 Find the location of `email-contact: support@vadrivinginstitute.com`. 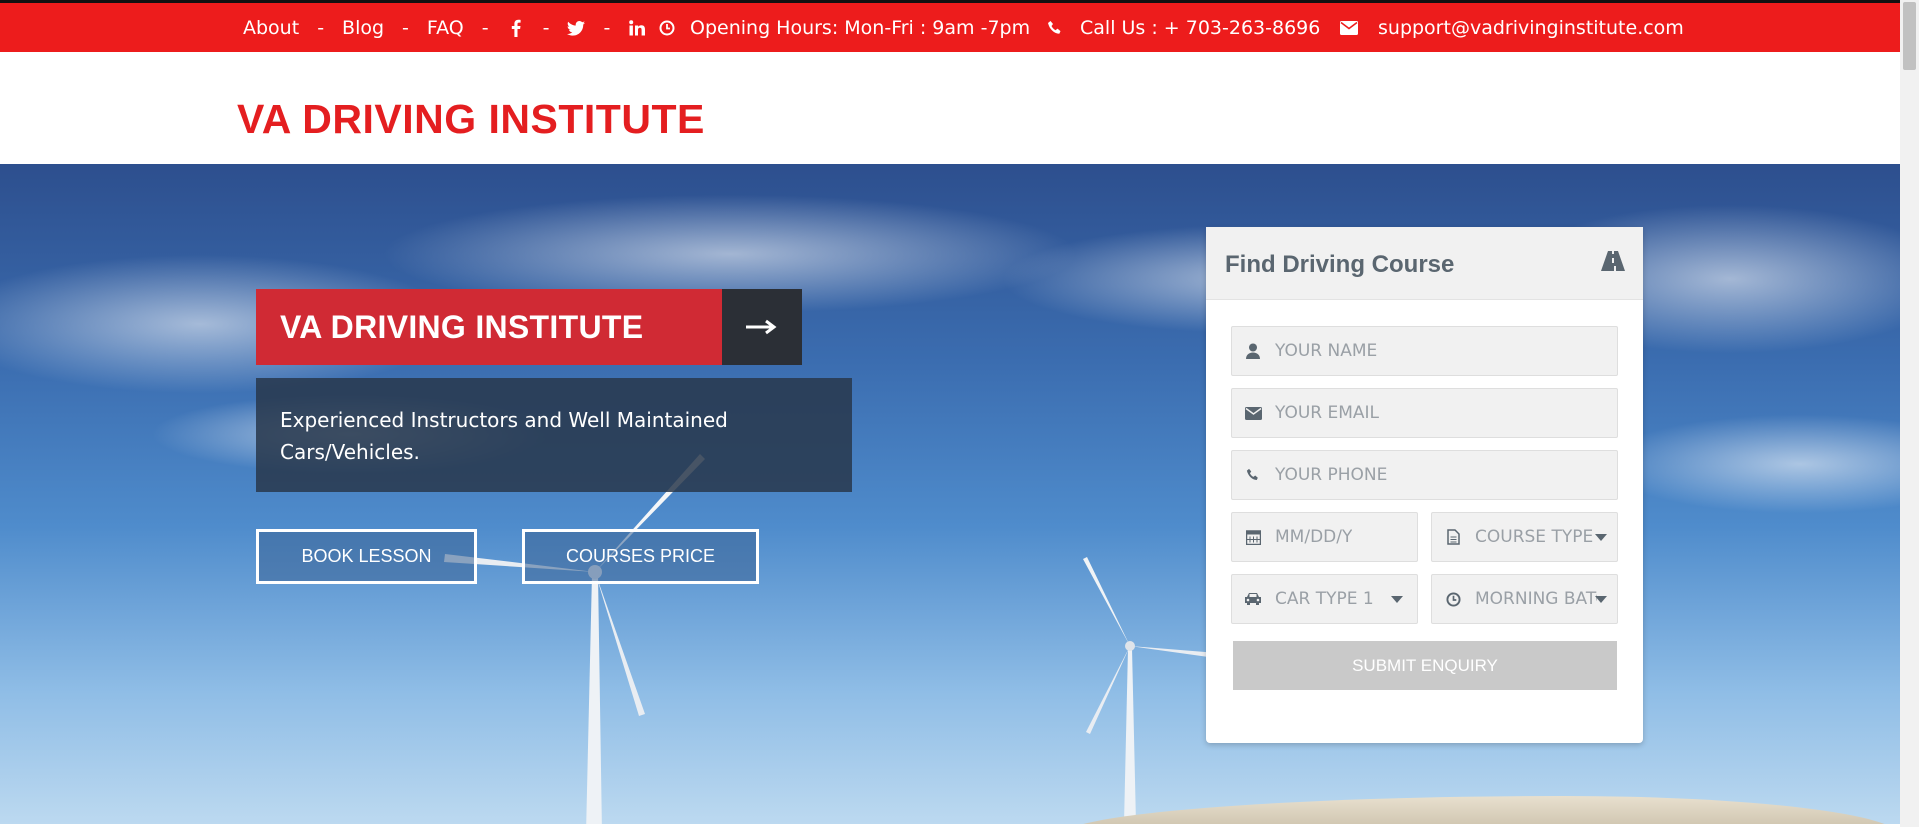

email-contact: support@vadrivinginstitute.com is located at coordinates (1512, 28).